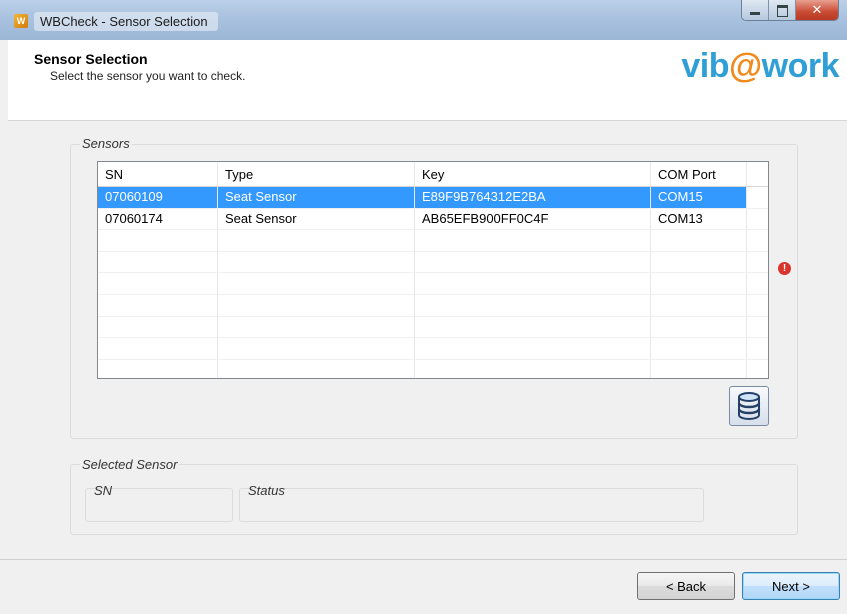 The image size is (847, 614). Describe the element at coordinates (423, 20) in the screenshot. I see `title-bar: W WBCheck - Sensor Selection ✕` at that location.